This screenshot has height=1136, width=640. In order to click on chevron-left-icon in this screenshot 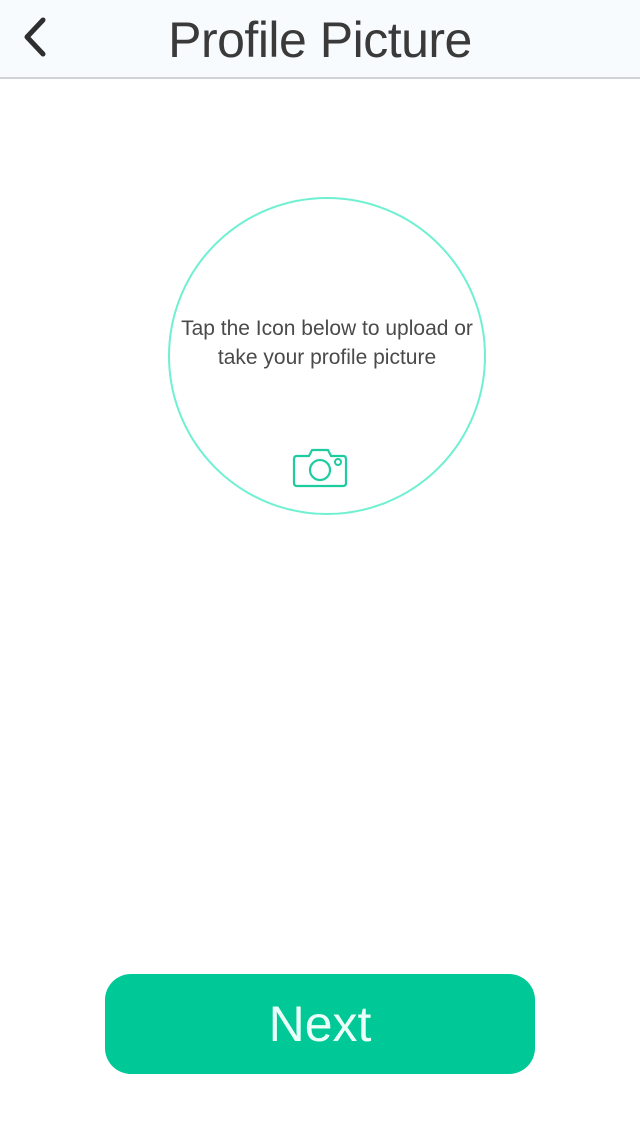, I will do `click(34, 39)`.